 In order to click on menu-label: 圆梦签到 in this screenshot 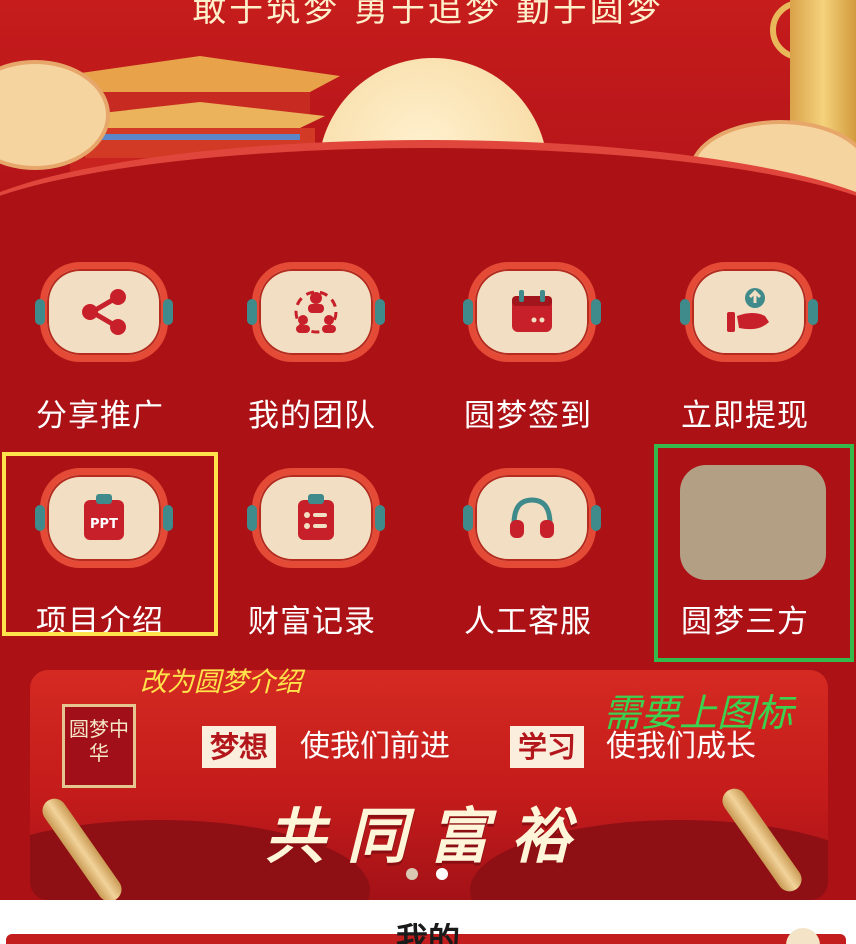, I will do `click(528, 416)`.